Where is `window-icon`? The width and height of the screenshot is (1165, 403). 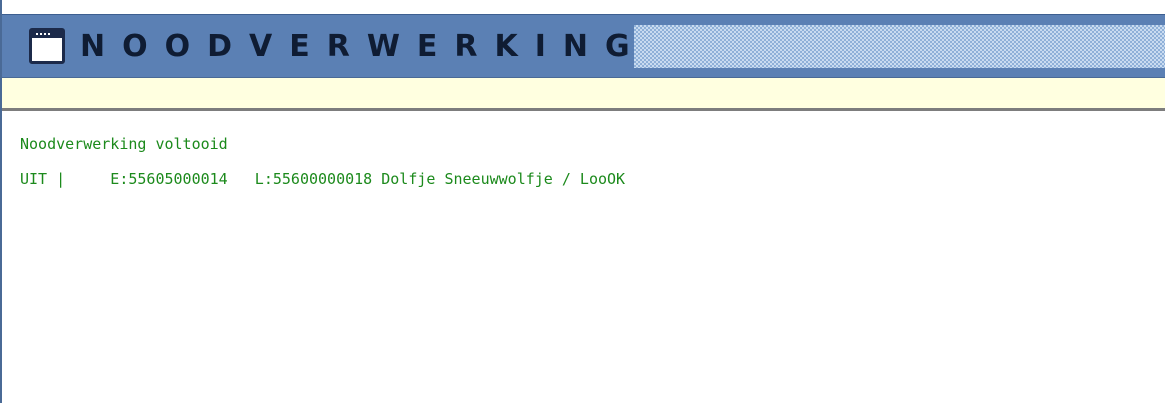 window-icon is located at coordinates (47, 46).